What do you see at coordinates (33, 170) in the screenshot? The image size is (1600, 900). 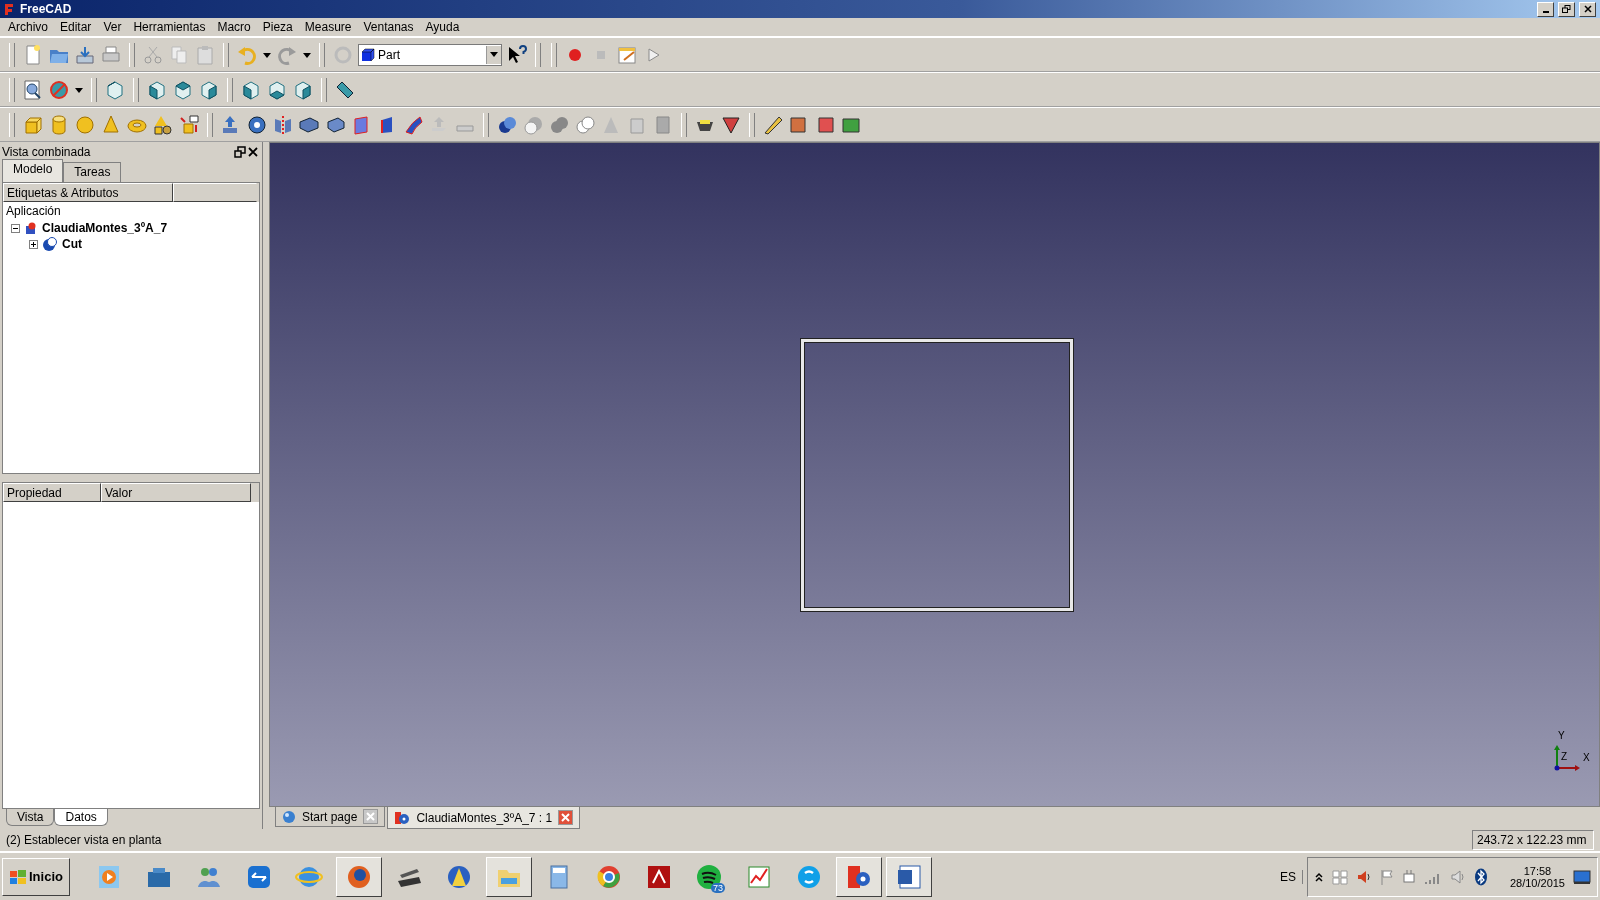 I see `tab: Modelo` at bounding box center [33, 170].